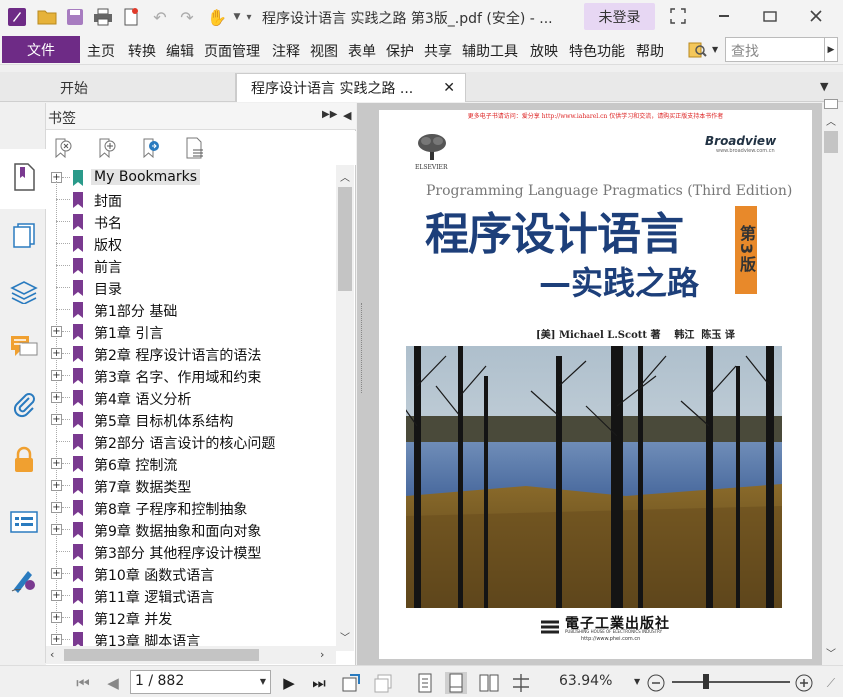 The width and height of the screenshot is (843, 697). Describe the element at coordinates (141, 87) in the screenshot. I see `tab-start: 开始` at that location.